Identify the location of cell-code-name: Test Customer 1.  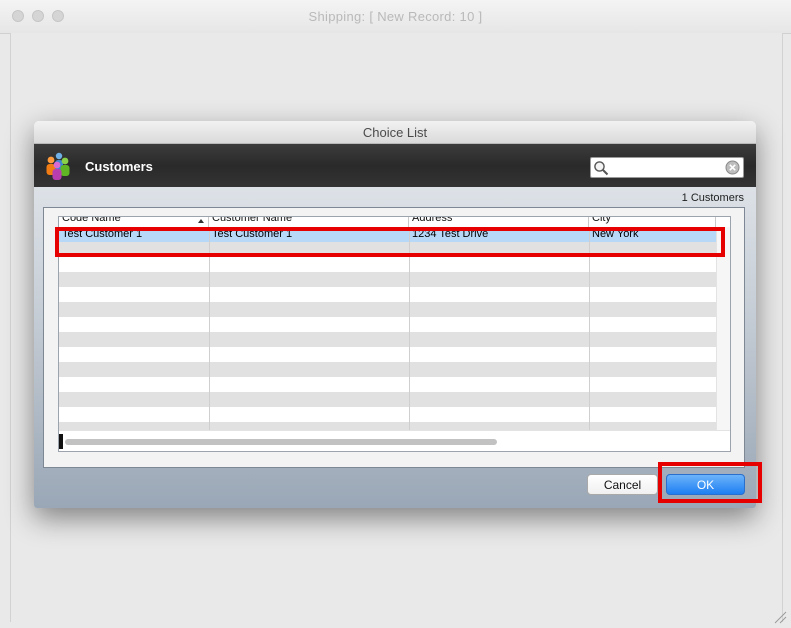
(102, 234).